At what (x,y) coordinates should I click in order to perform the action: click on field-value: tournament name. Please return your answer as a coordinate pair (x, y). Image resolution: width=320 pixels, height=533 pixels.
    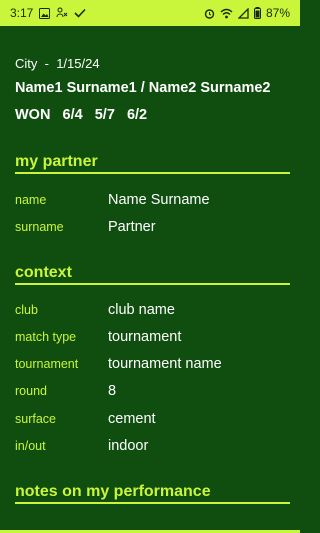
    Looking at the image, I should click on (165, 364).